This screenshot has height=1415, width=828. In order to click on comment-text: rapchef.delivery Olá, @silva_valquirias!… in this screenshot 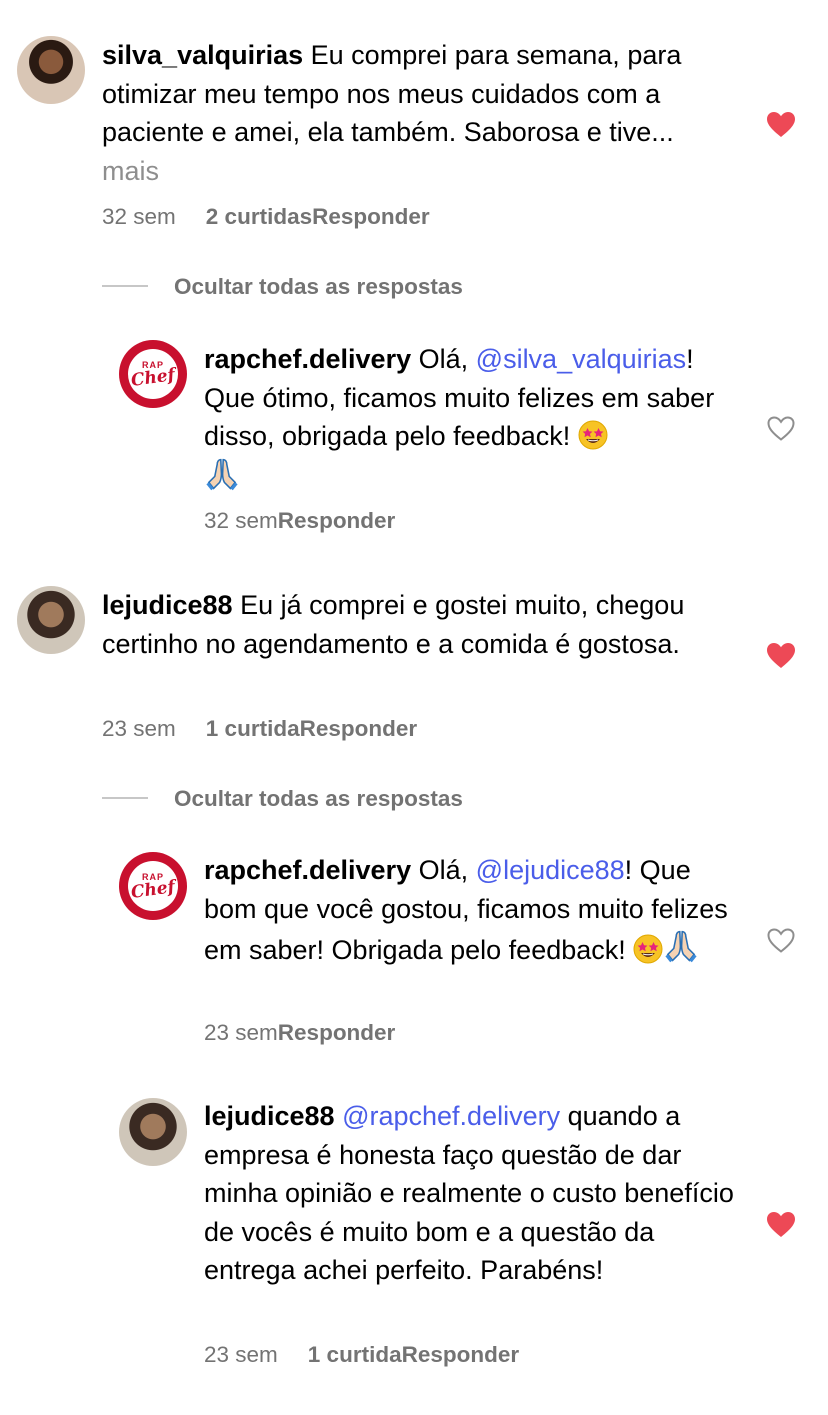, I will do `click(474, 418)`.